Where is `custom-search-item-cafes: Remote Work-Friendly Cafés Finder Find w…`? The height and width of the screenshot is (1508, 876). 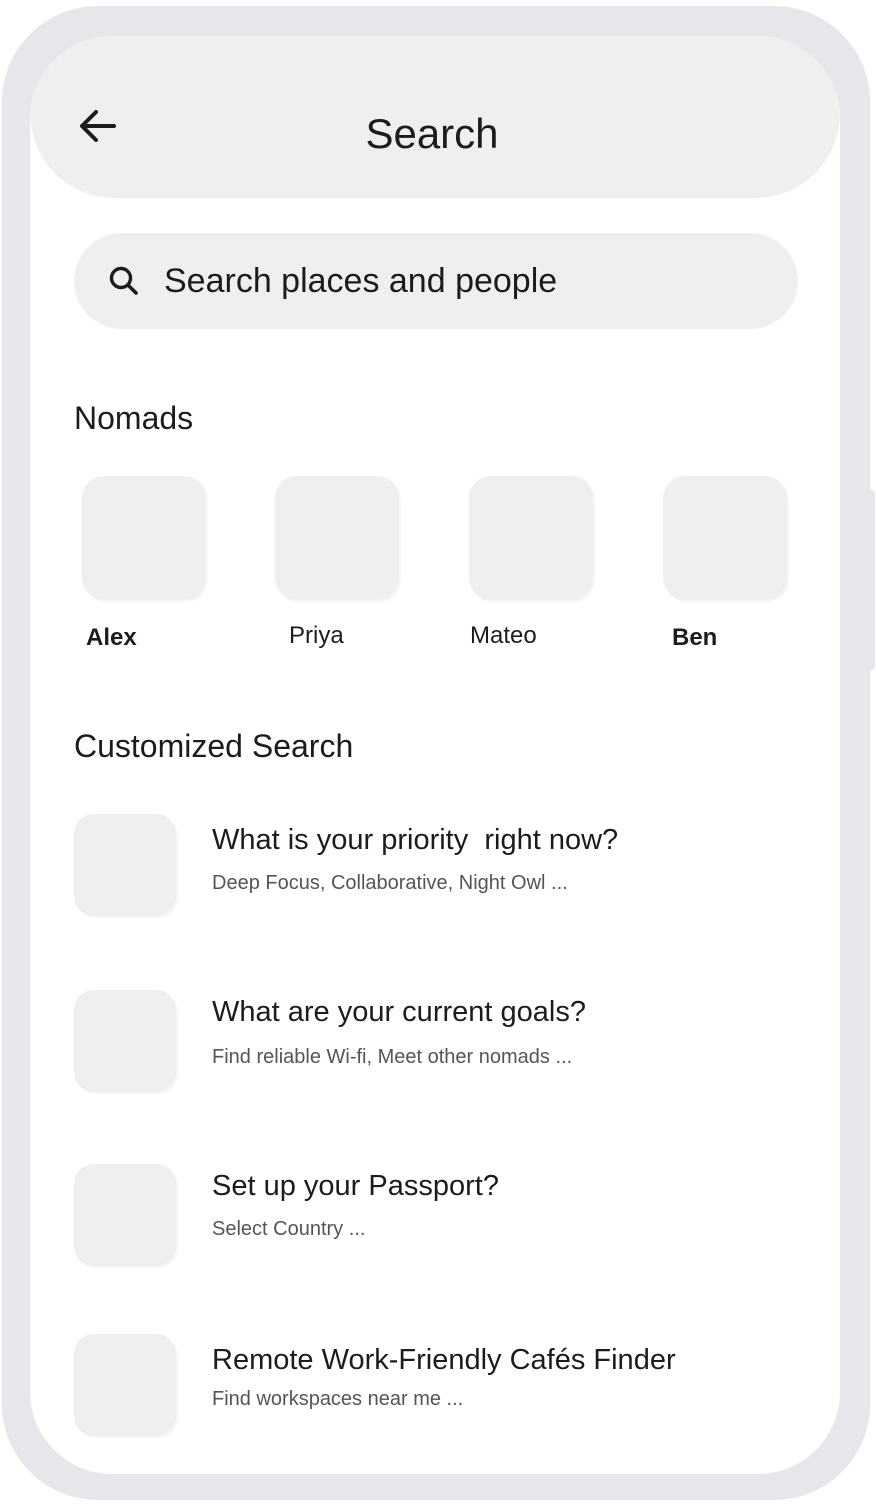 custom-search-item-cafes: Remote Work-Friendly Cafés Finder Find w… is located at coordinates (439, 1389).